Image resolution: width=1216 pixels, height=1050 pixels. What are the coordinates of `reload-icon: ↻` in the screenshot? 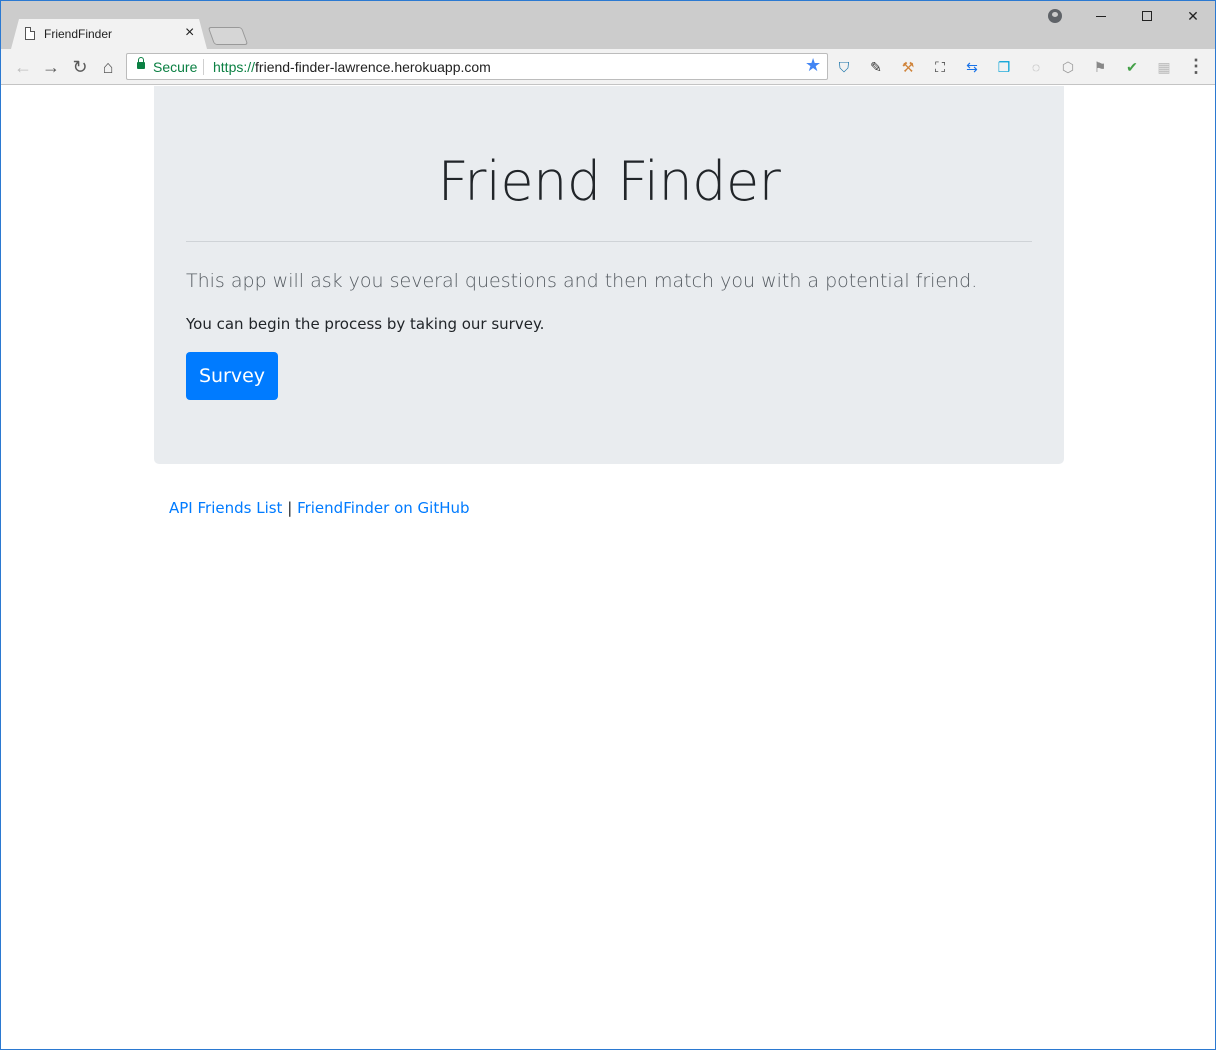 It's located at (80, 67).